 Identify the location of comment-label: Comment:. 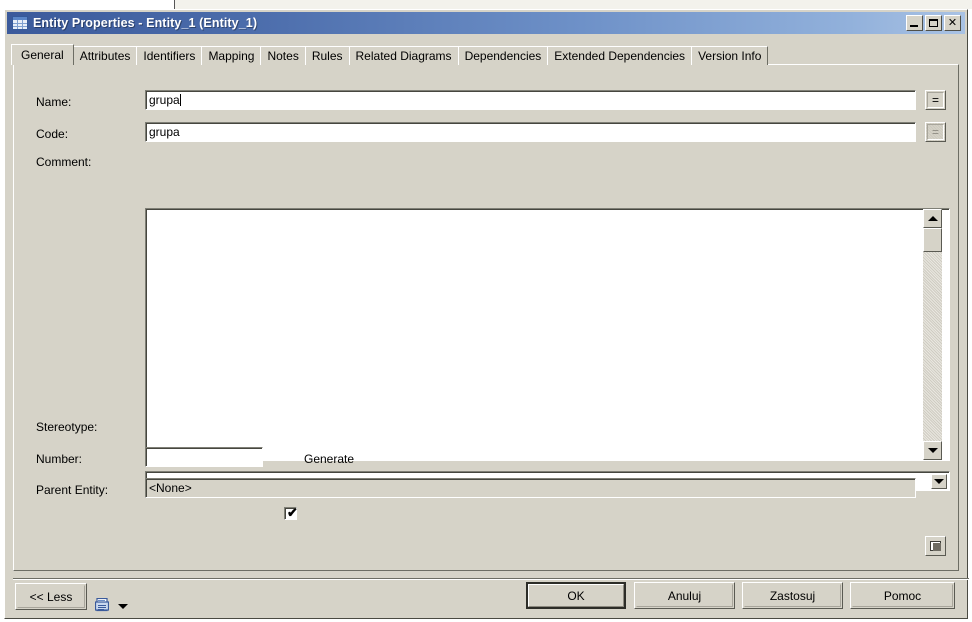
(64, 162).